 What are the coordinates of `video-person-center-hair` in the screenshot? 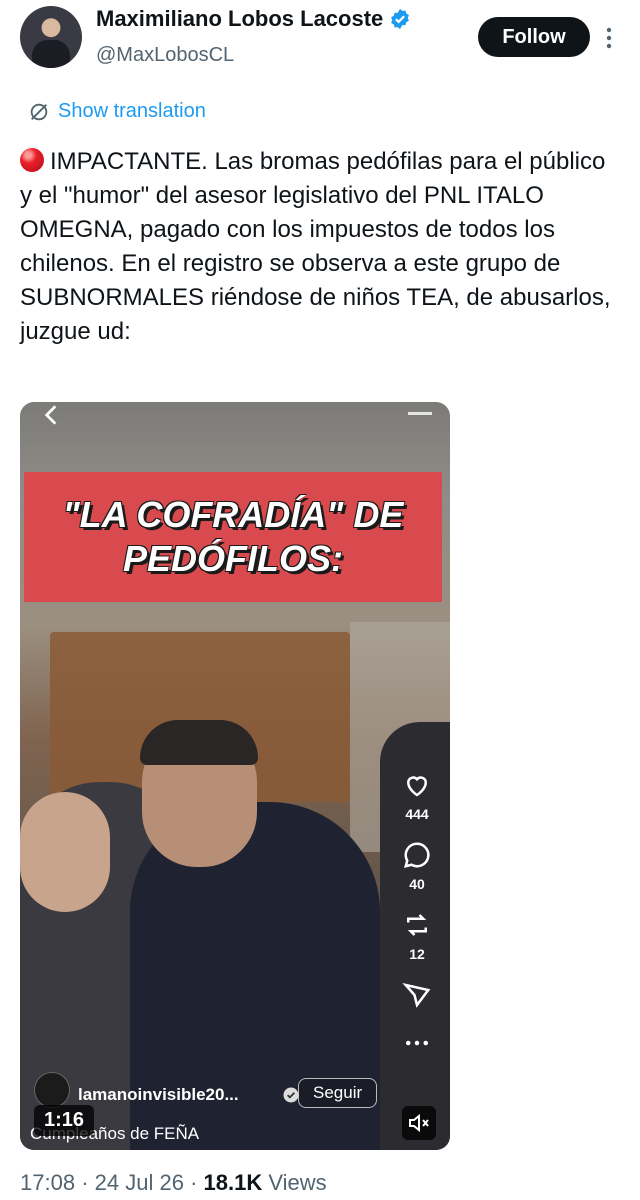 It's located at (199, 742).